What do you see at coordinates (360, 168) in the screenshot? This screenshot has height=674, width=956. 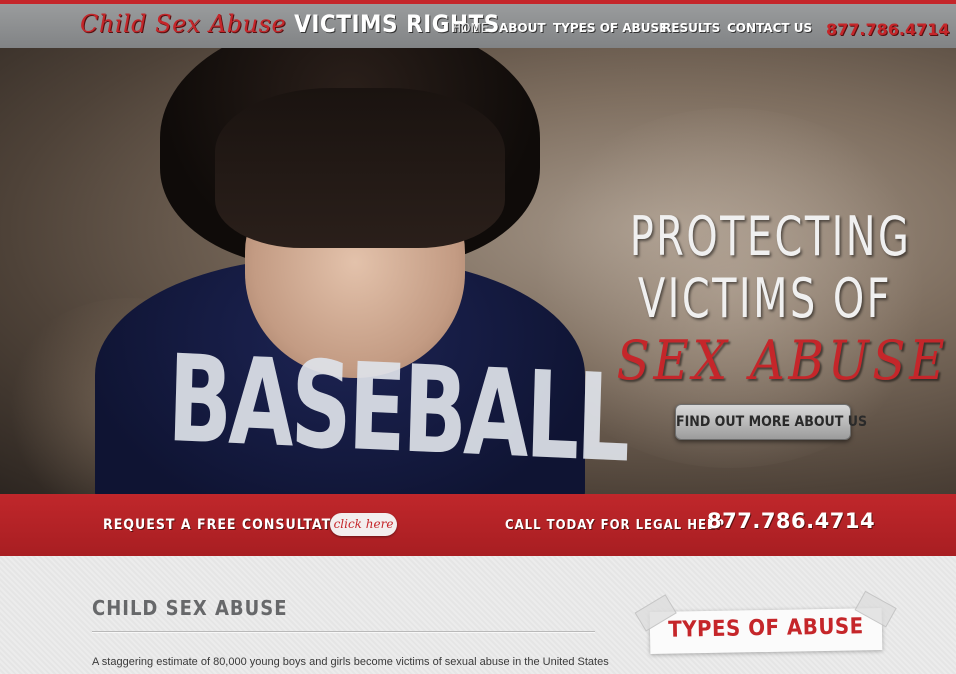 I see `hero-photo-bangs` at bounding box center [360, 168].